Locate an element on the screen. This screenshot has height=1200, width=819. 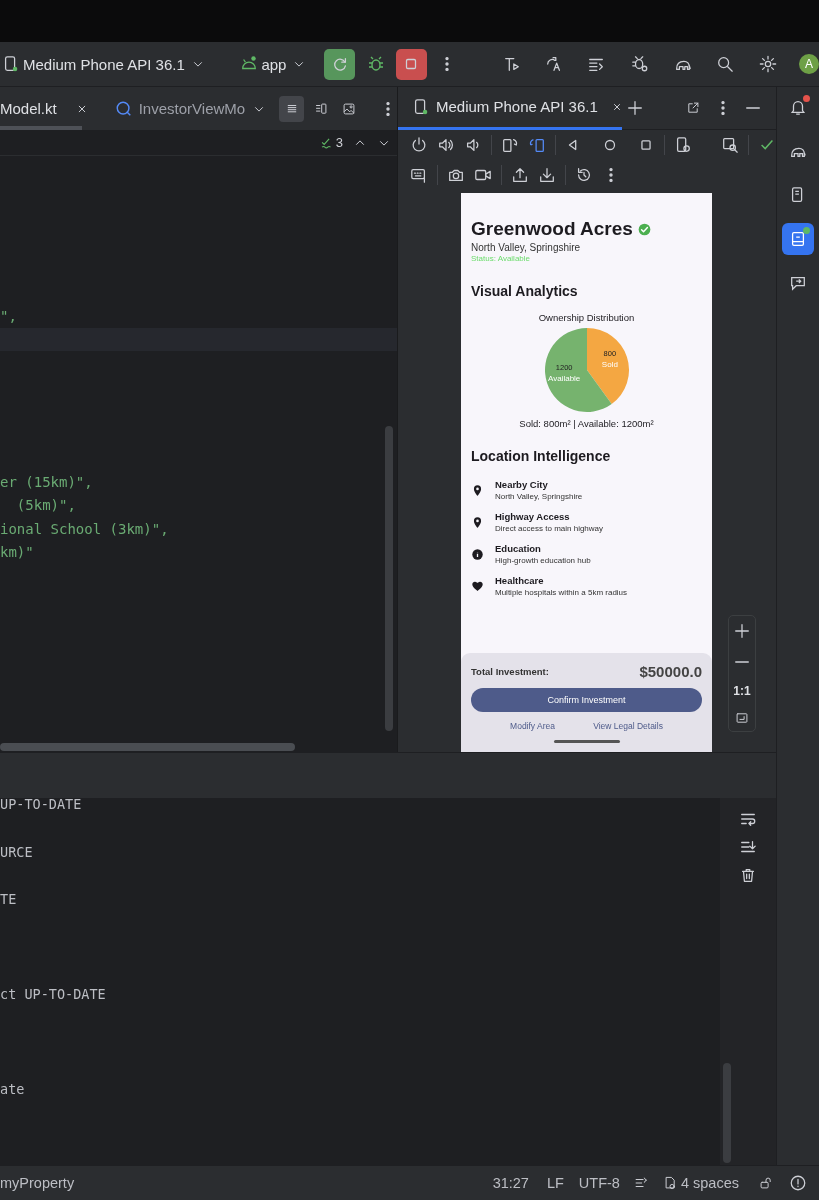
class-icon is located at coordinates (123, 108).